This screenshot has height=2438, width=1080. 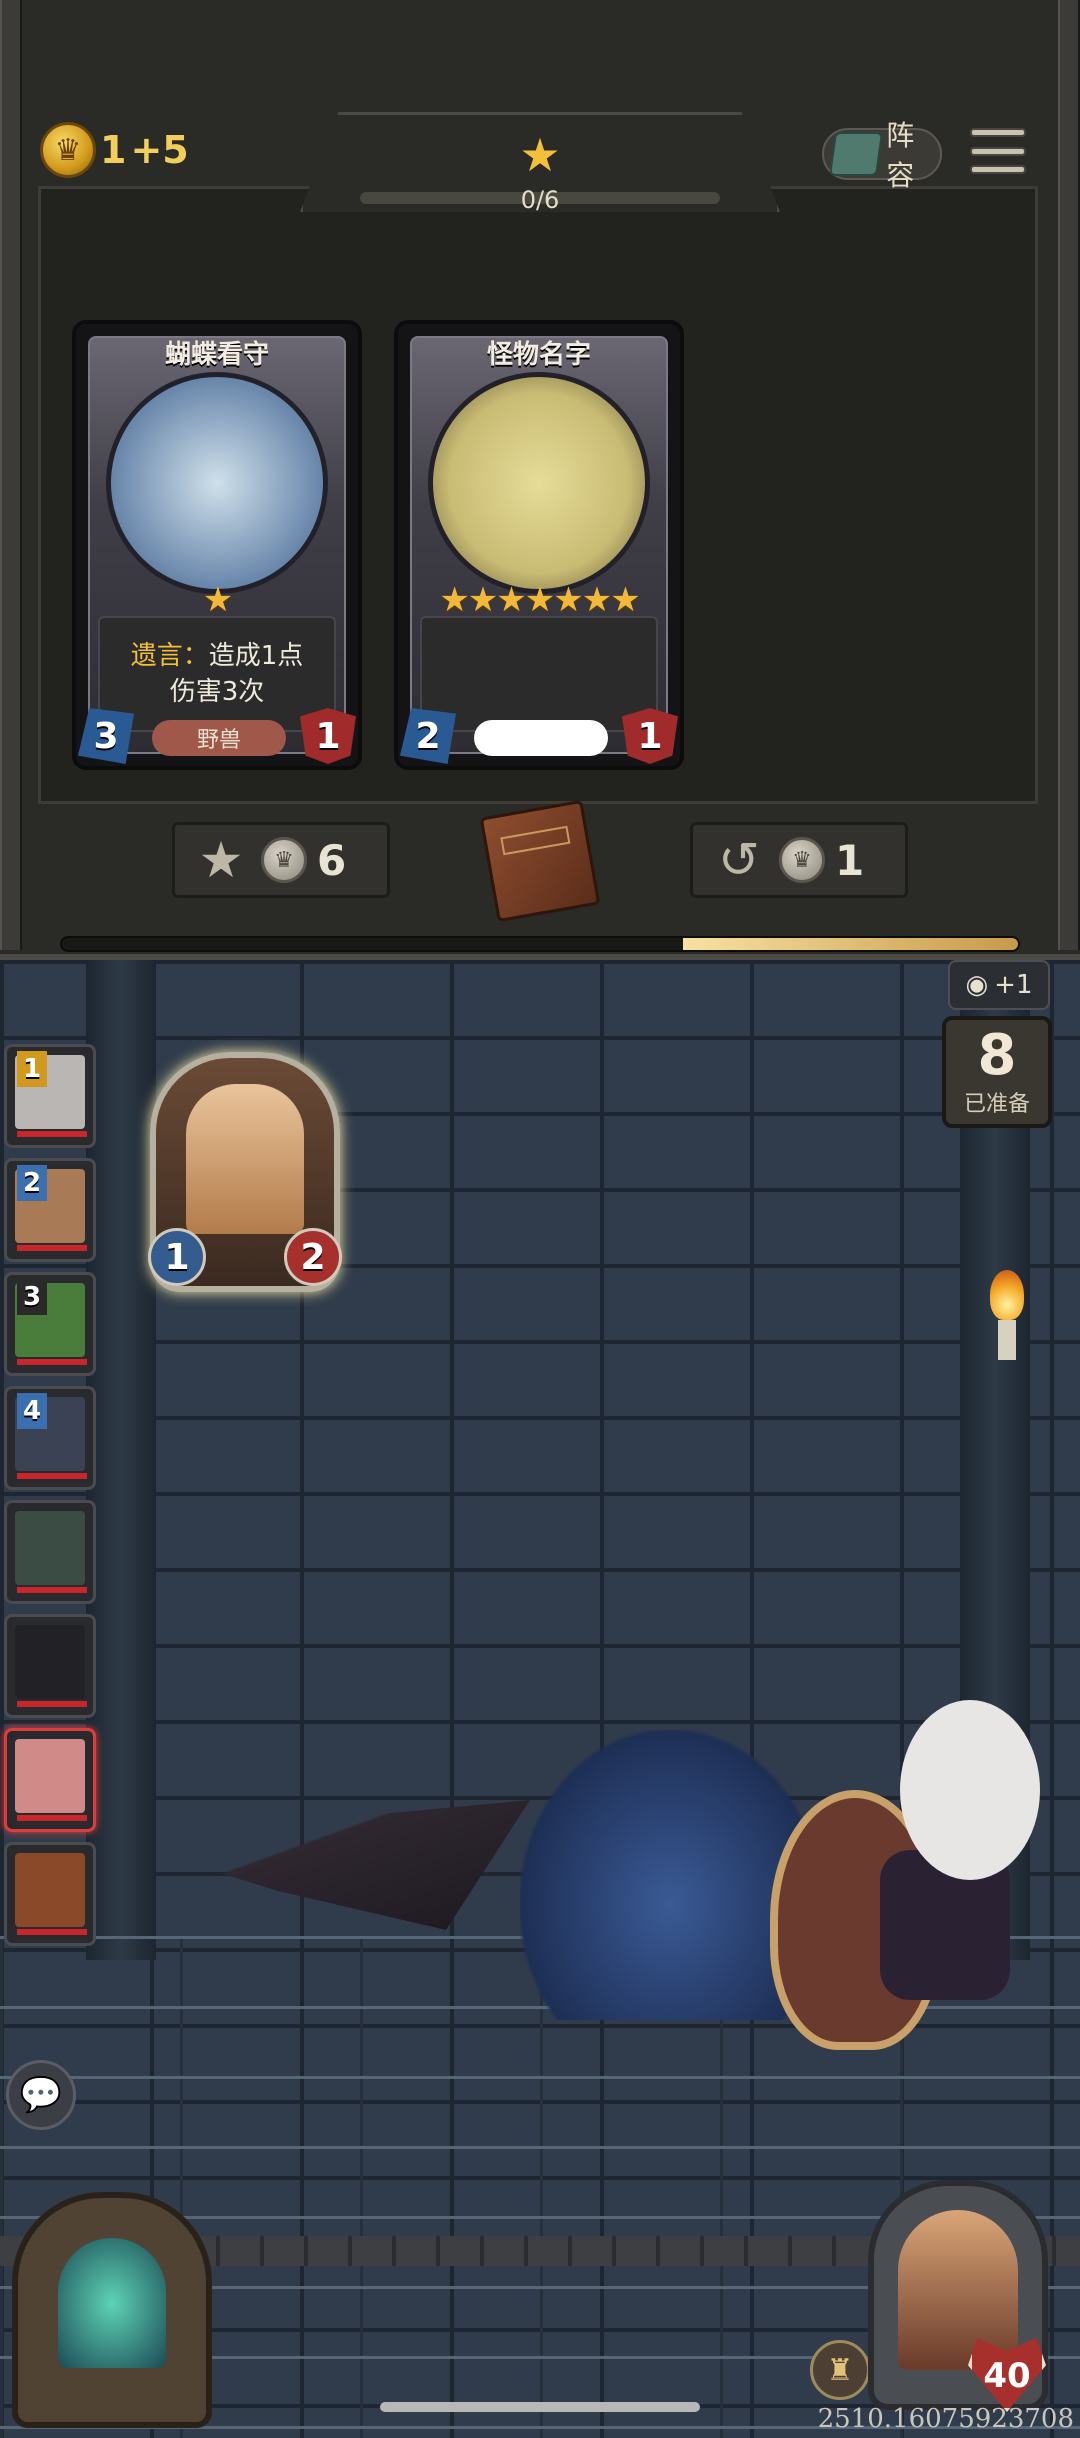 What do you see at coordinates (332, 860) in the screenshot?
I see `upgrade-cost: 6` at bounding box center [332, 860].